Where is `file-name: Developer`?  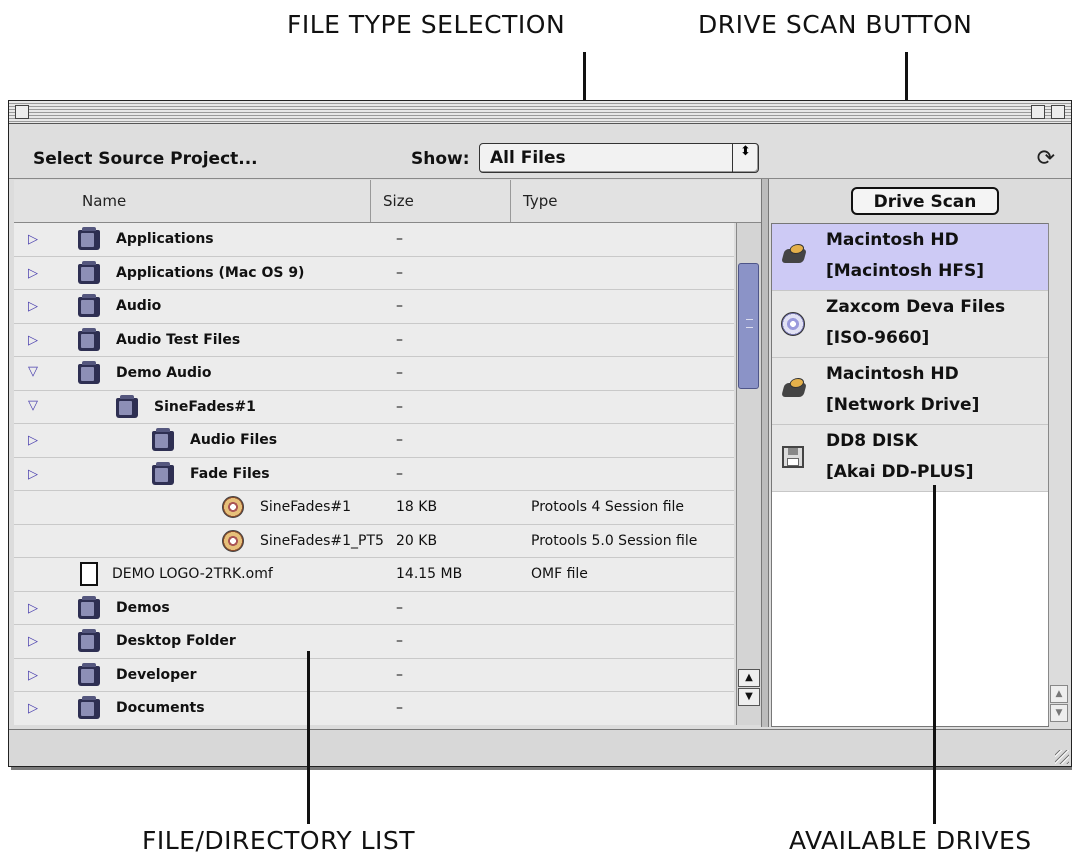
file-name: Developer is located at coordinates (156, 674).